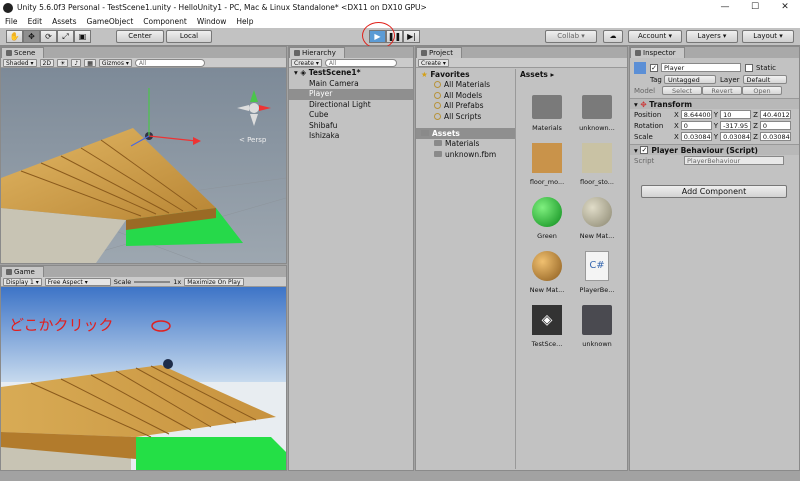 The image size is (800, 481). I want to click on cube-icon, so click(640, 67).